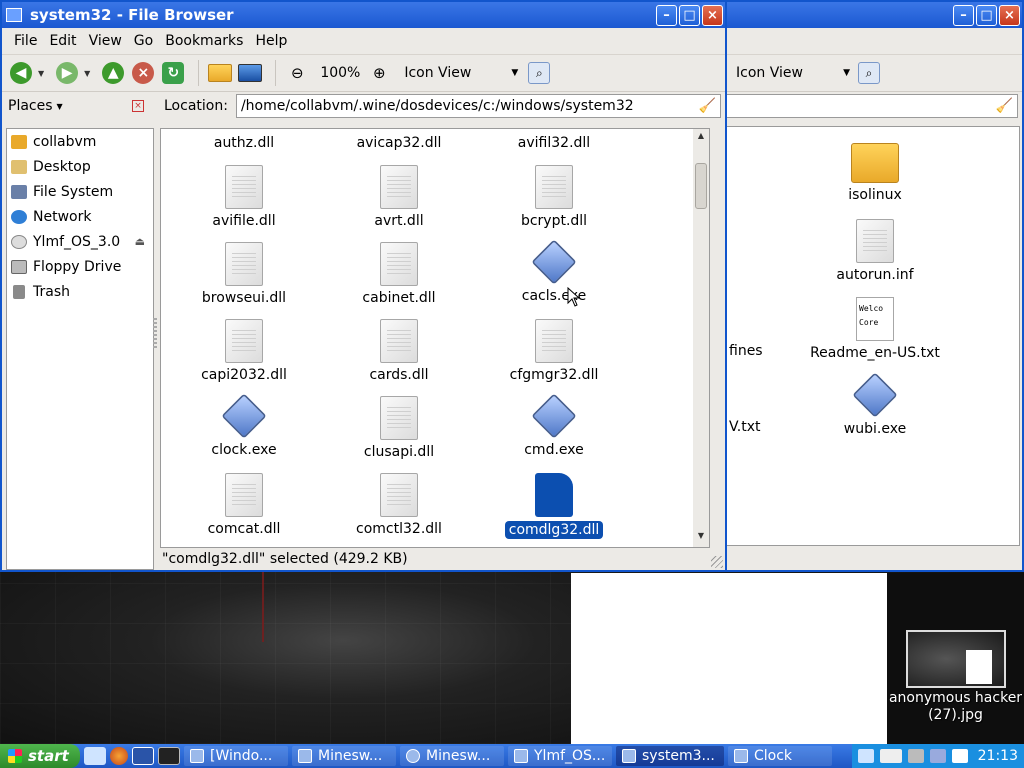  Describe the element at coordinates (862, 15) in the screenshot. I see `back-titlebar: – □ ×` at that location.